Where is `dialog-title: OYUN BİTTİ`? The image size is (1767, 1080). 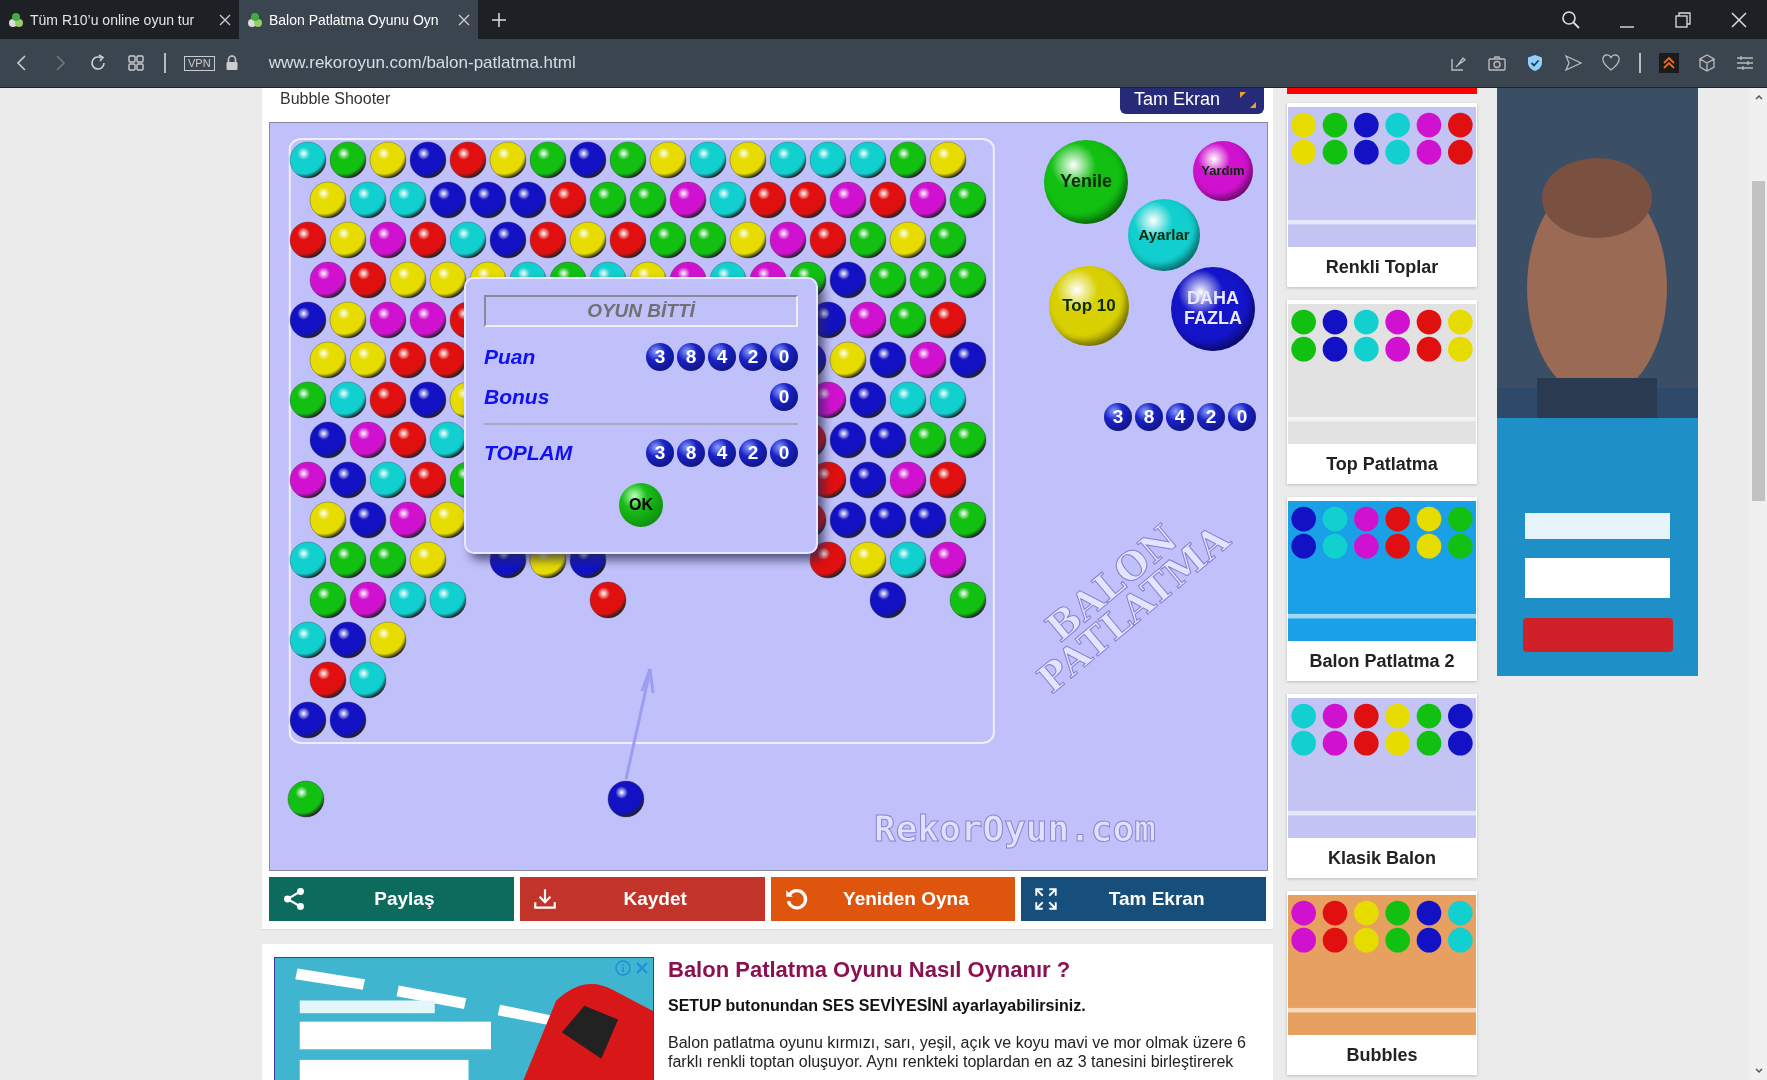 dialog-title: OYUN BİTTİ is located at coordinates (641, 311).